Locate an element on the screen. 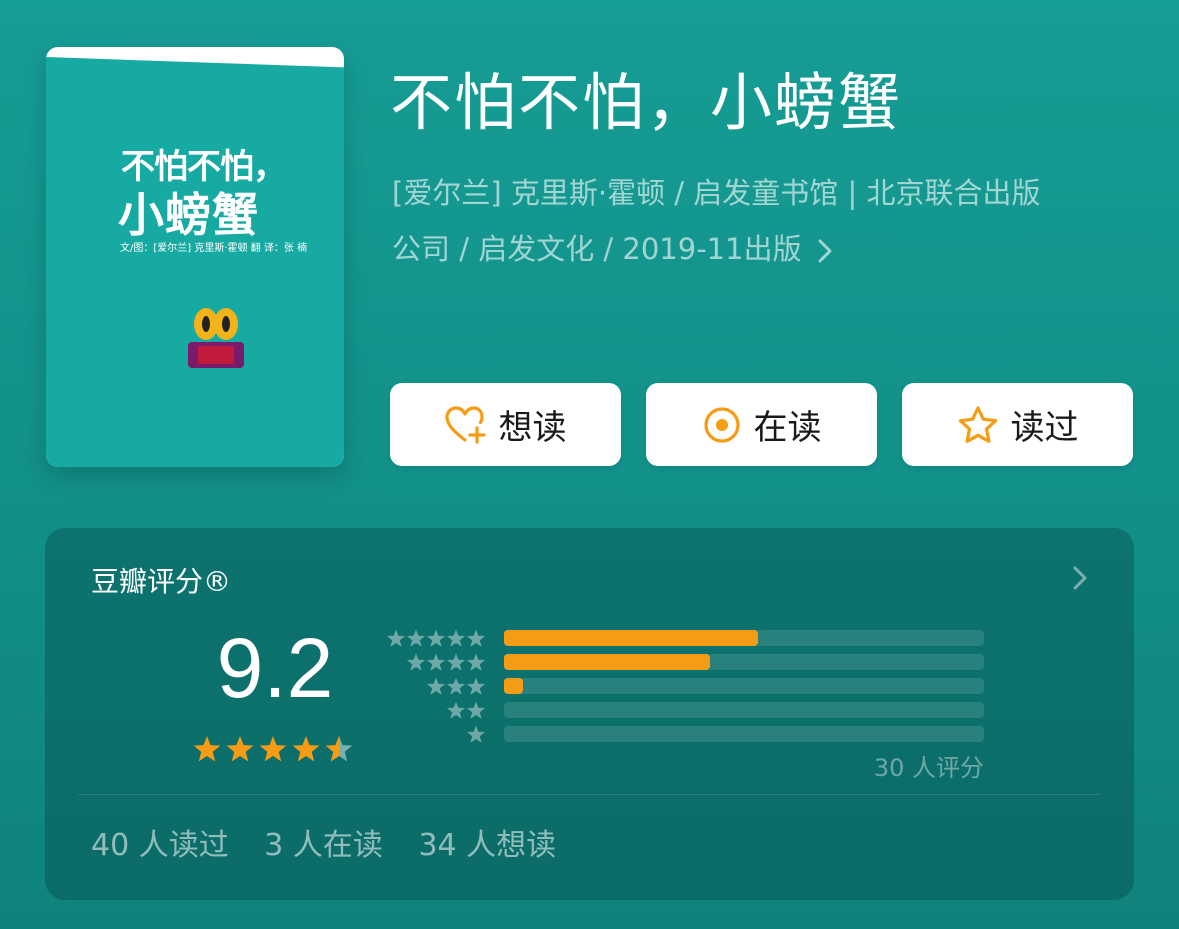 This screenshot has width=1179, height=929. book-meta-line1: [爱尔兰] 克里斯·霍顿 / 启发童书馆 | 北京联合出版 is located at coordinates (716, 193).